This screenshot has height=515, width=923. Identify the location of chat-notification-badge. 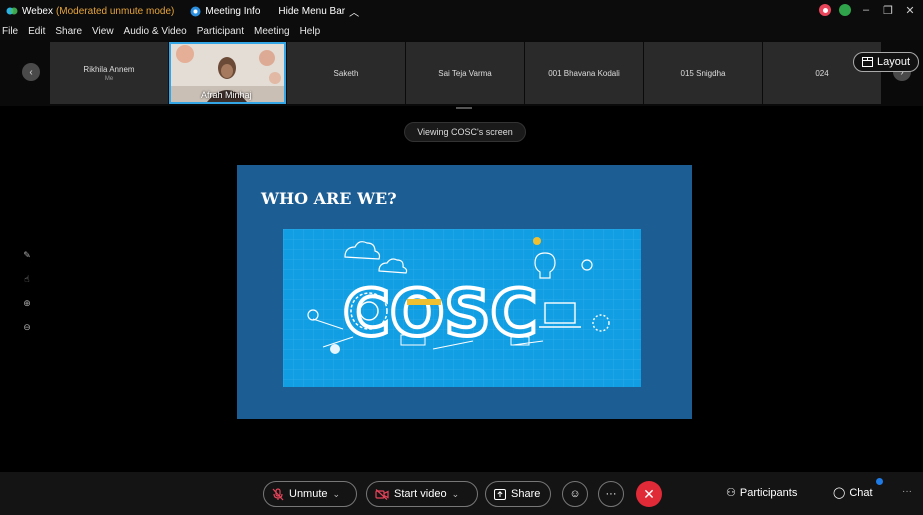
(879, 481).